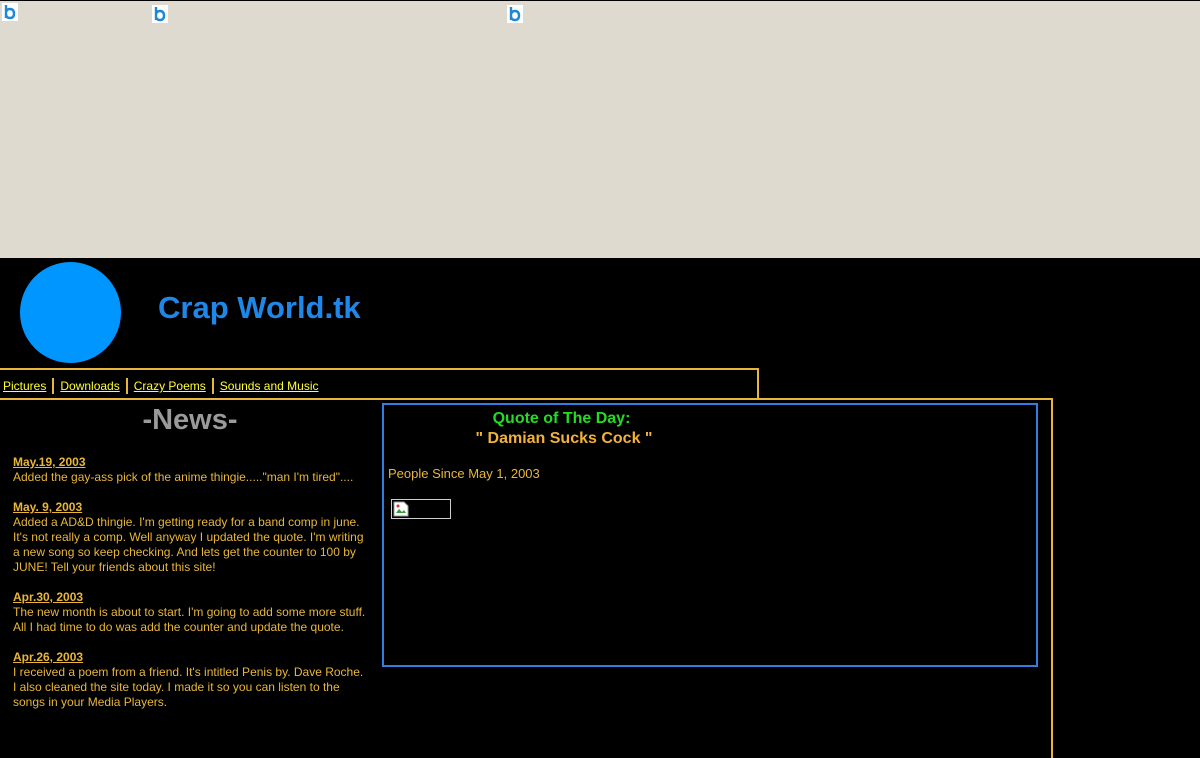 The image size is (1200, 758). What do you see at coordinates (170, 386) in the screenshot?
I see `nav-link-crazy-poems: Crazy Poems` at bounding box center [170, 386].